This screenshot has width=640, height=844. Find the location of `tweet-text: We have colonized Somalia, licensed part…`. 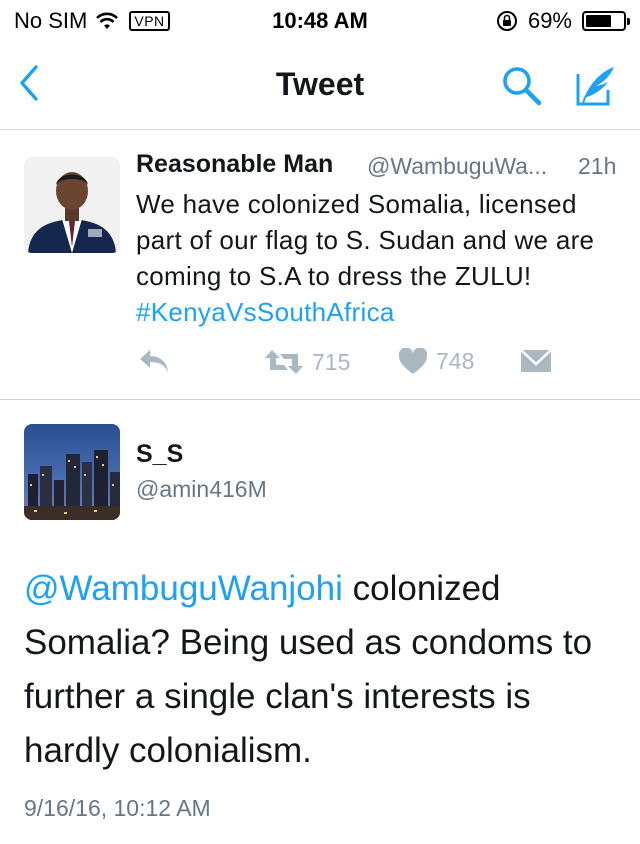

tweet-text: We have colonized Somalia, licensed part… is located at coordinates (381, 258).